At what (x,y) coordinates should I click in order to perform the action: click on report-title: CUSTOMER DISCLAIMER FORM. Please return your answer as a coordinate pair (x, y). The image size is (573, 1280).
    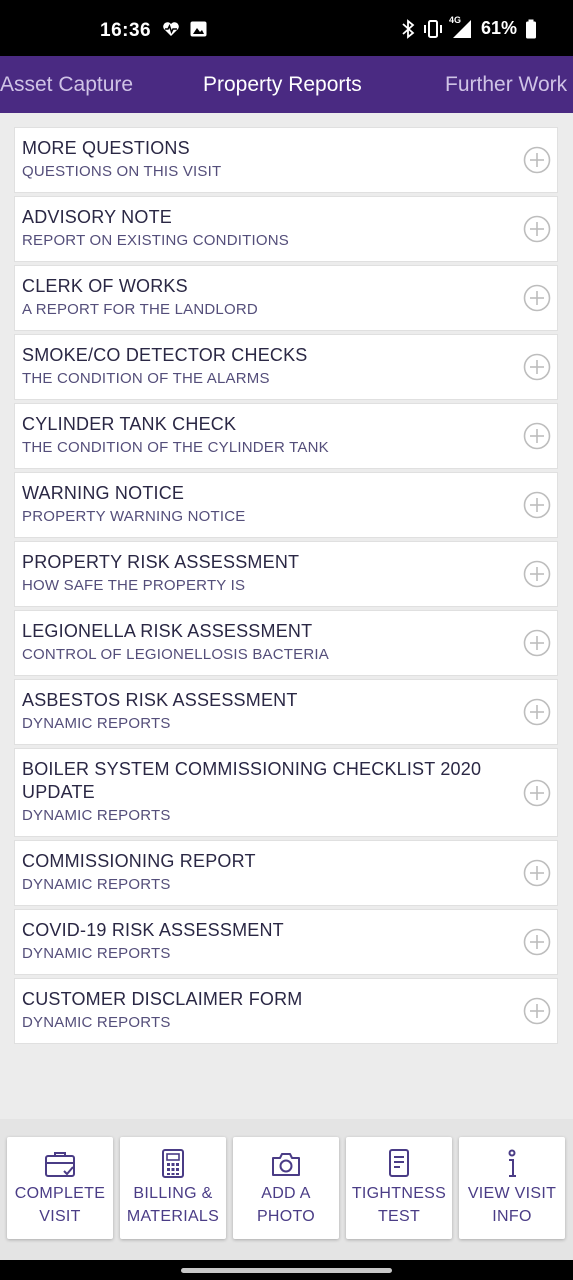
    Looking at the image, I should click on (162, 999).